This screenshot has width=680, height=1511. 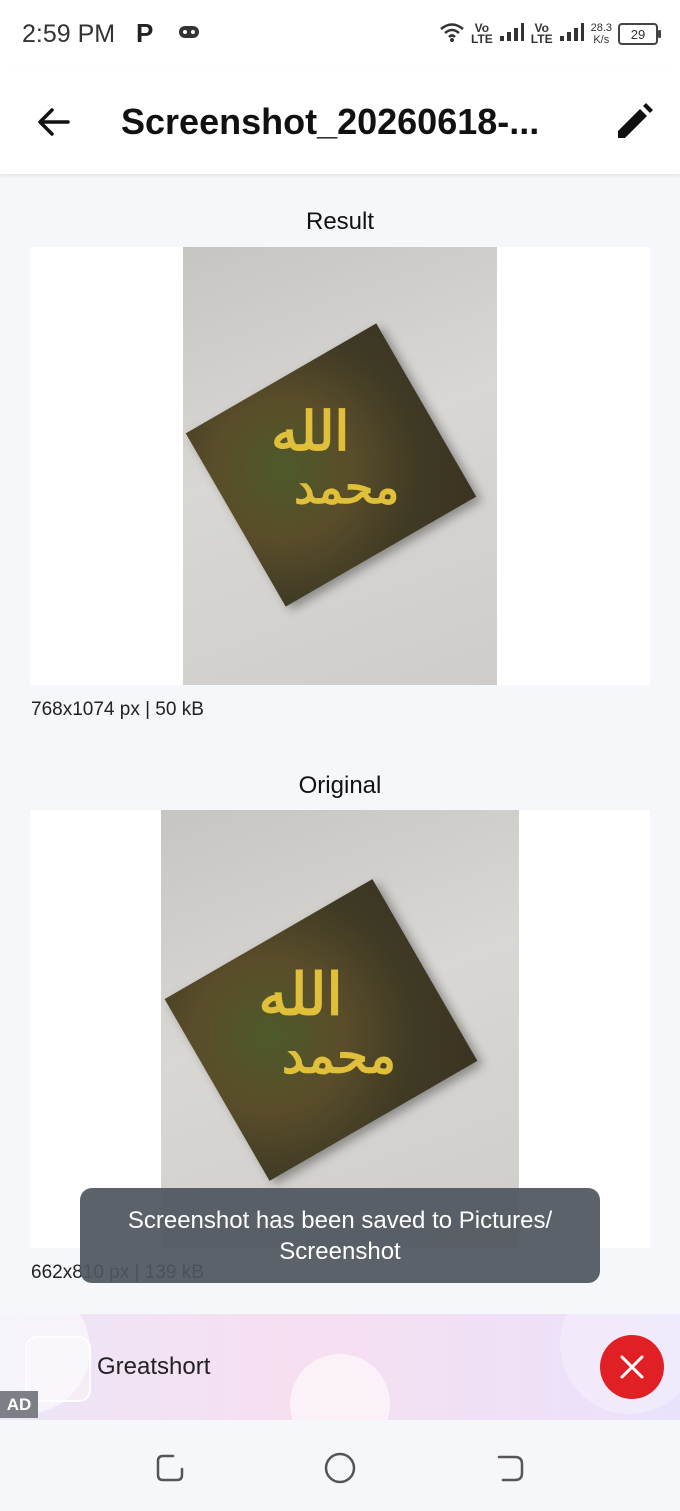 I want to click on home-button, so click(x=340, y=1468).